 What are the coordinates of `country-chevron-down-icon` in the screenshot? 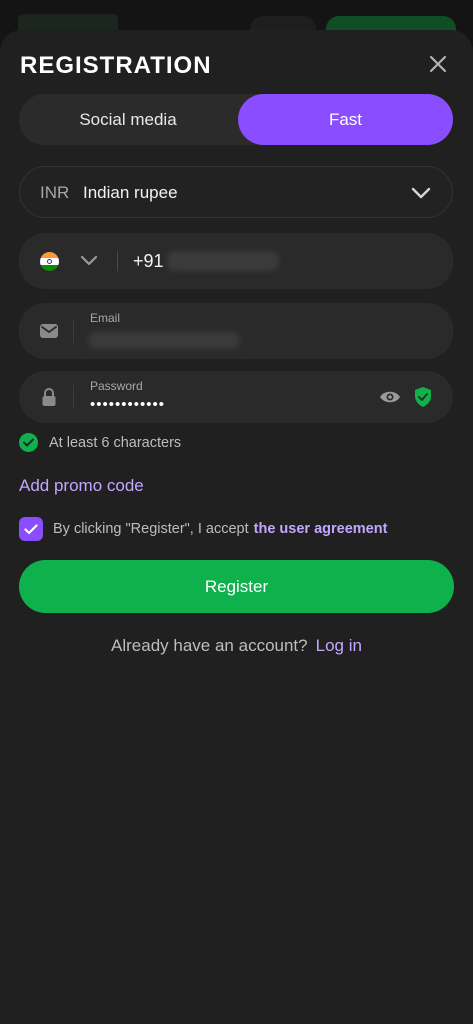 It's located at (89, 261).